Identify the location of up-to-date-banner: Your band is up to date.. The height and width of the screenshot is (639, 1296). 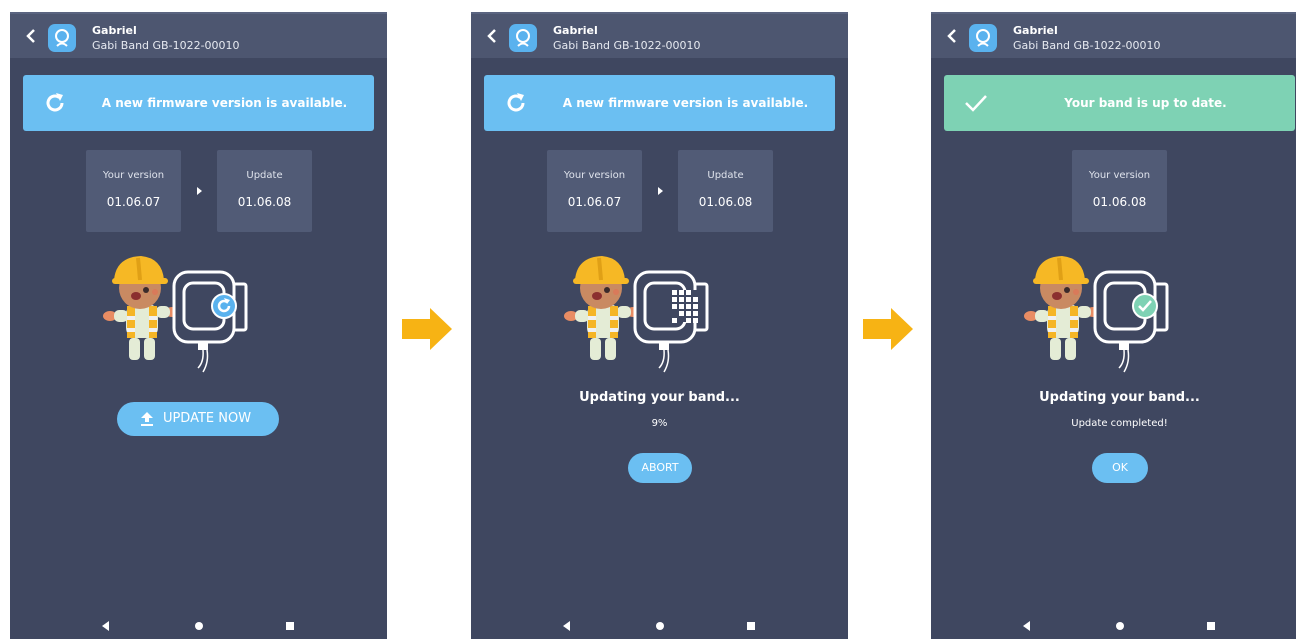
(1119, 103).